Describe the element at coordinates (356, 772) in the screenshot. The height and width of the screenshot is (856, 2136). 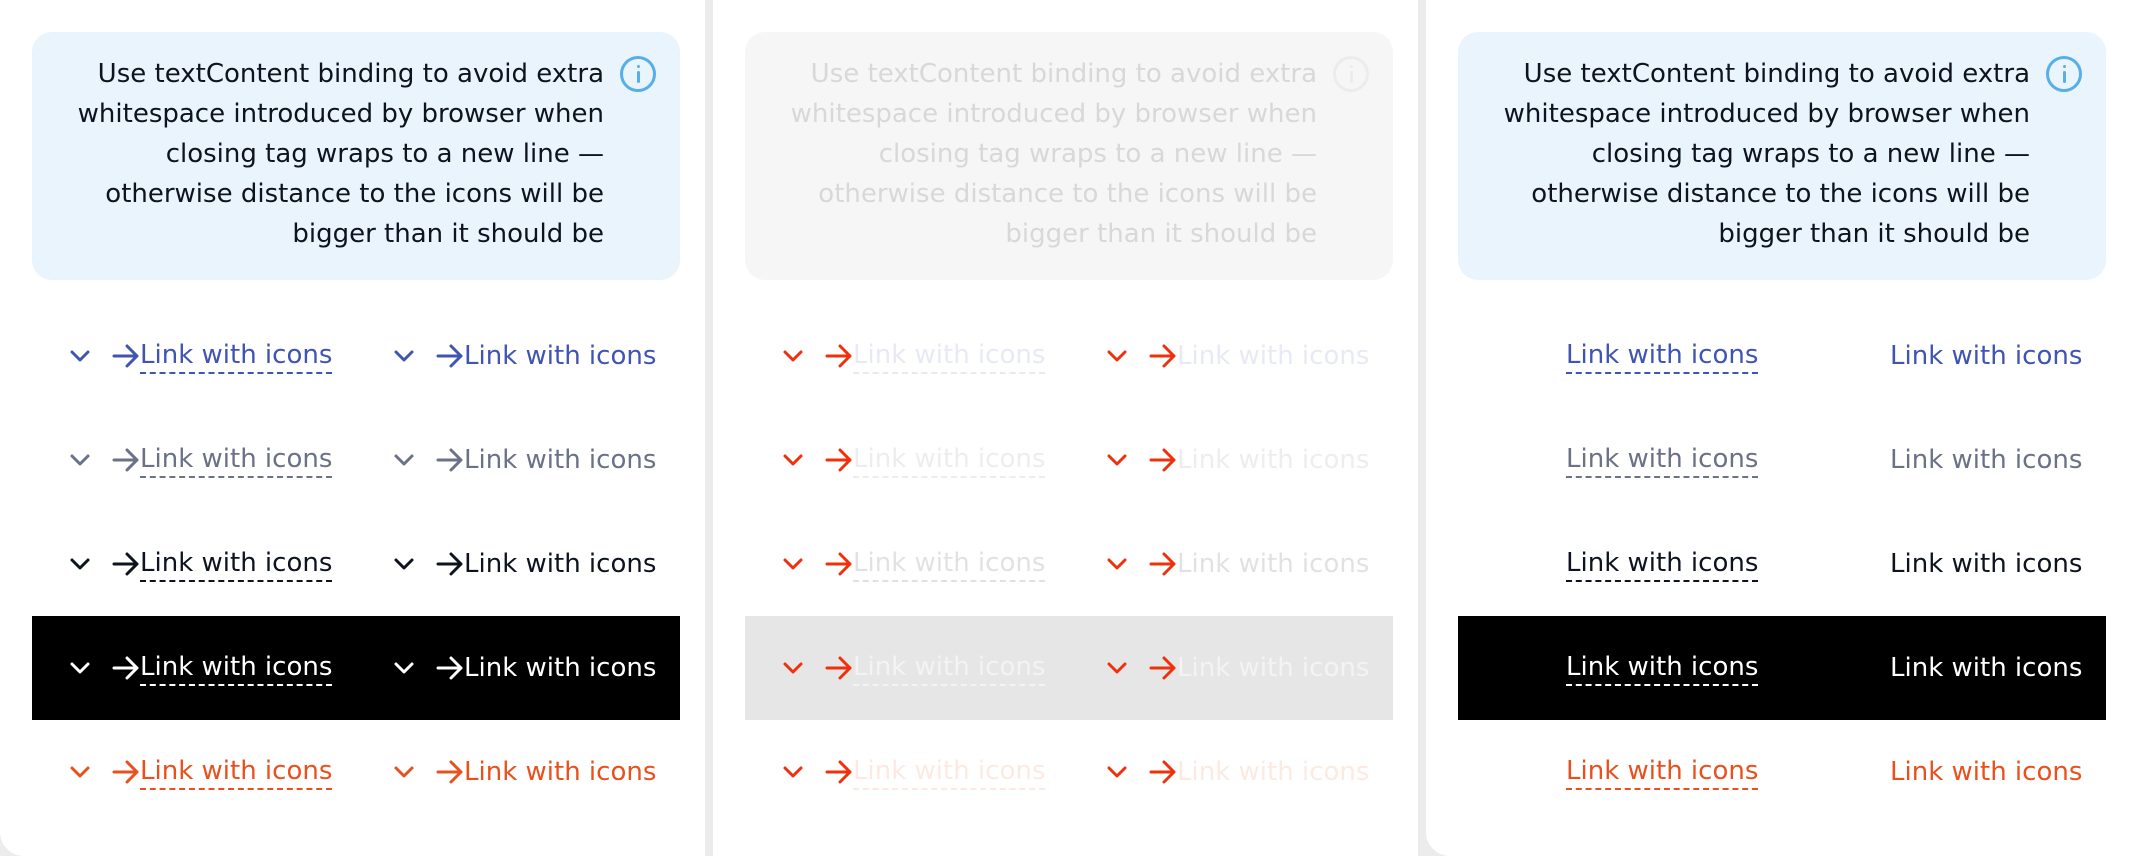
I see `link-row-accent: Link with icons Link with icons` at that location.